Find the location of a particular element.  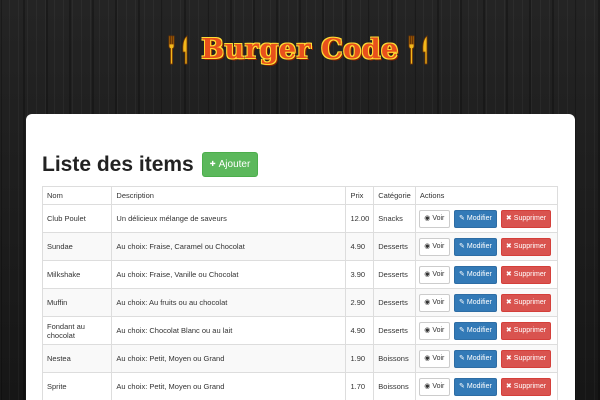

header-actions: Actions is located at coordinates (486, 195).